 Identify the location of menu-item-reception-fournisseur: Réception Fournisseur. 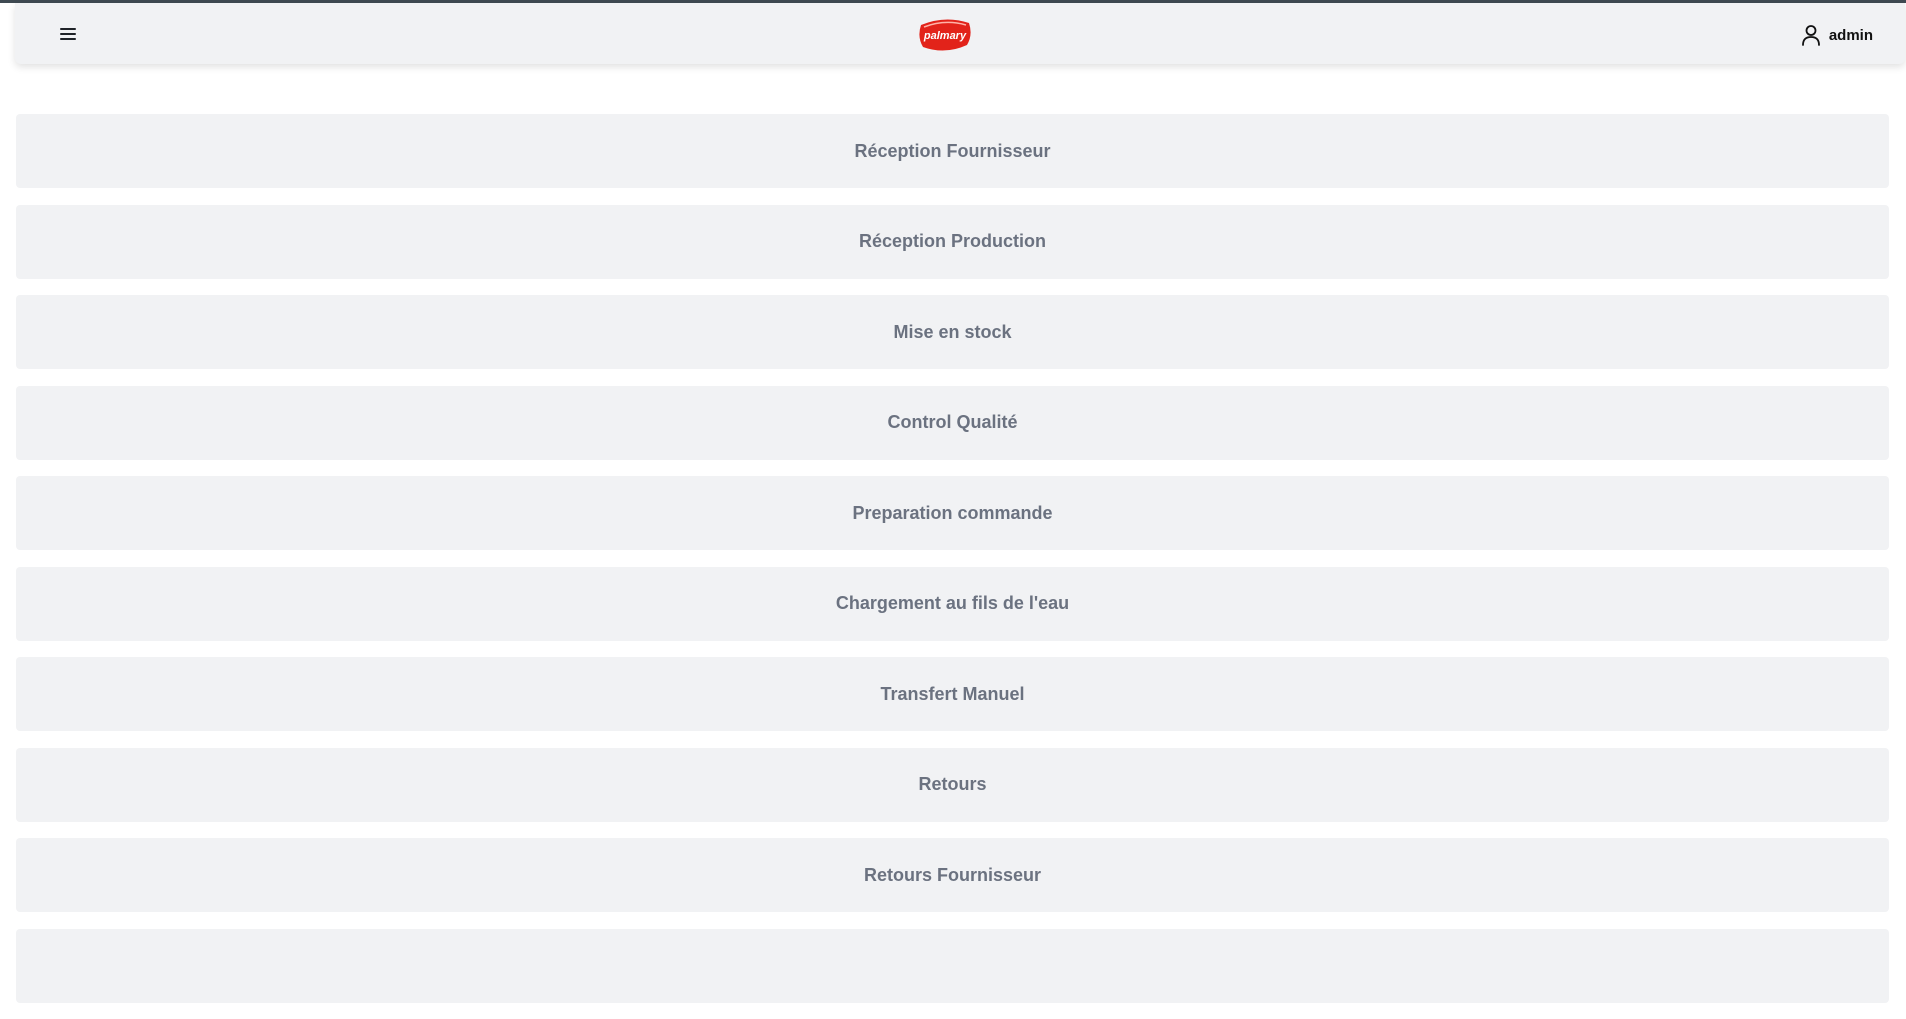
(952, 151).